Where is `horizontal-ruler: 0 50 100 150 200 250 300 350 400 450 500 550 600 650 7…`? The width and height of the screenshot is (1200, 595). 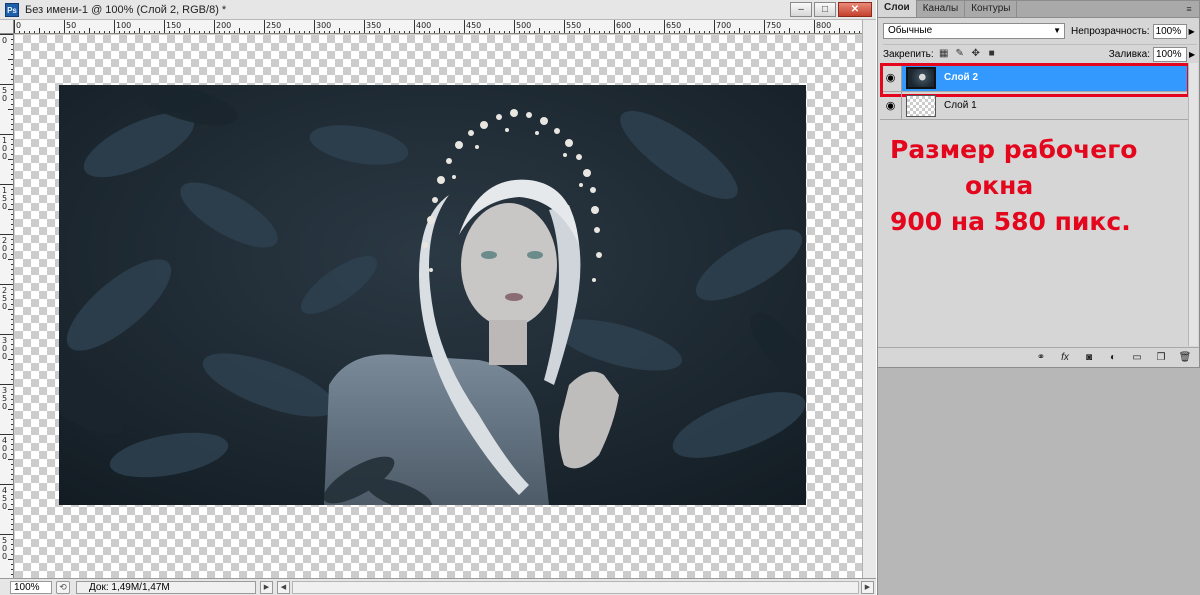
horizontal-ruler: 0 50 100 150 200 250 300 350 400 450 500 550 600 650 7… is located at coordinates (438, 27).